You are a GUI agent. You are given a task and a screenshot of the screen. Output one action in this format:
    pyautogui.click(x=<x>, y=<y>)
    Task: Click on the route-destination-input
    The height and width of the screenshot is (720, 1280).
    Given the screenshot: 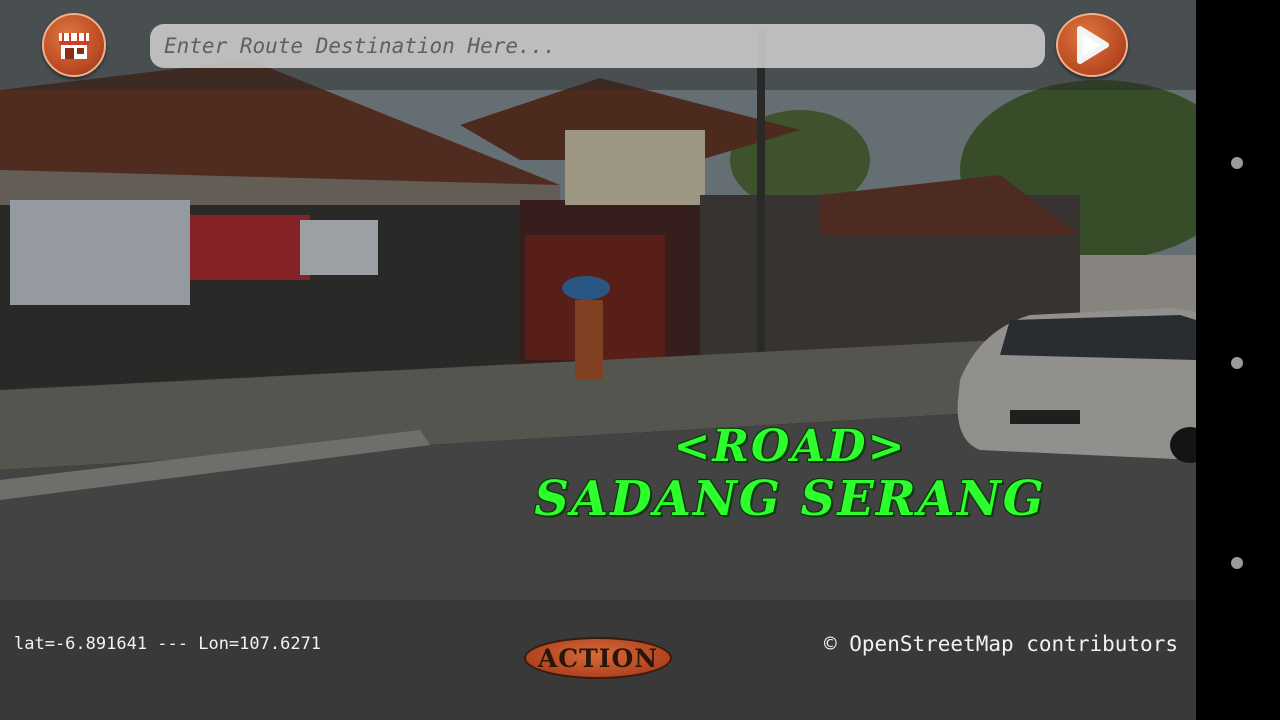 What is the action you would take?
    pyautogui.click(x=597, y=46)
    